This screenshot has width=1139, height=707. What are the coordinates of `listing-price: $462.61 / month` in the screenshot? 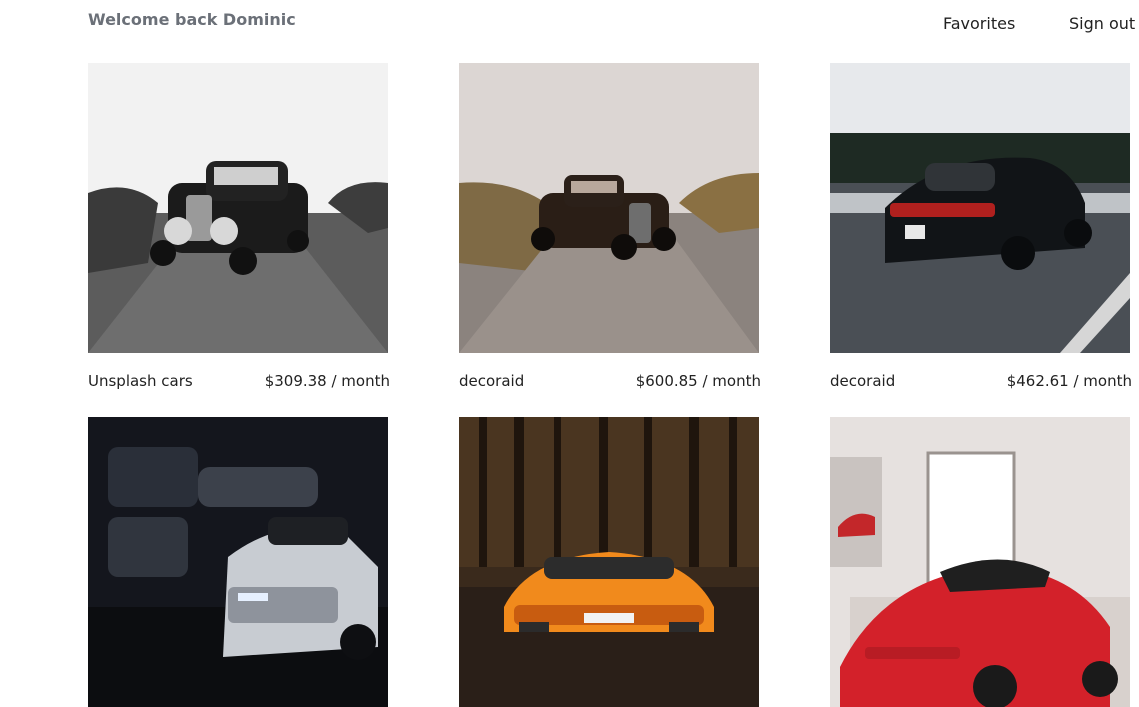 It's located at (1069, 381).